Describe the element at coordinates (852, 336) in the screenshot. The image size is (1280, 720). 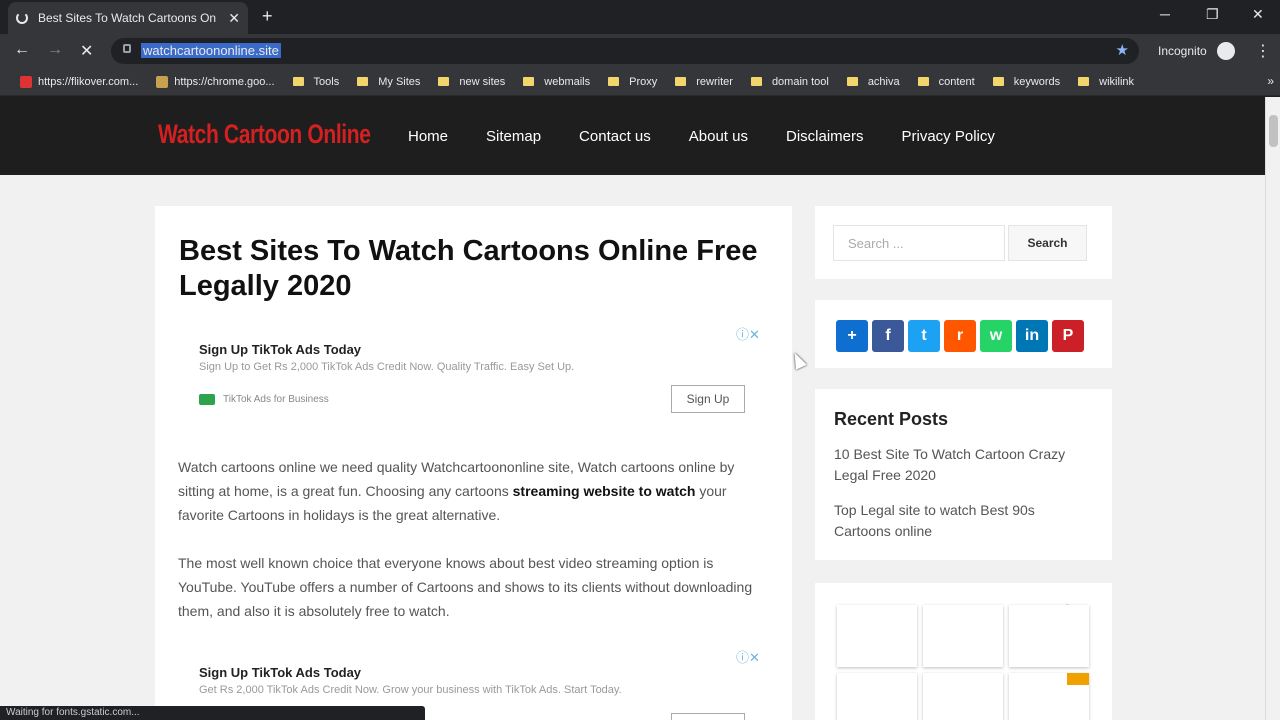
I see `add-share-icon: +` at that location.